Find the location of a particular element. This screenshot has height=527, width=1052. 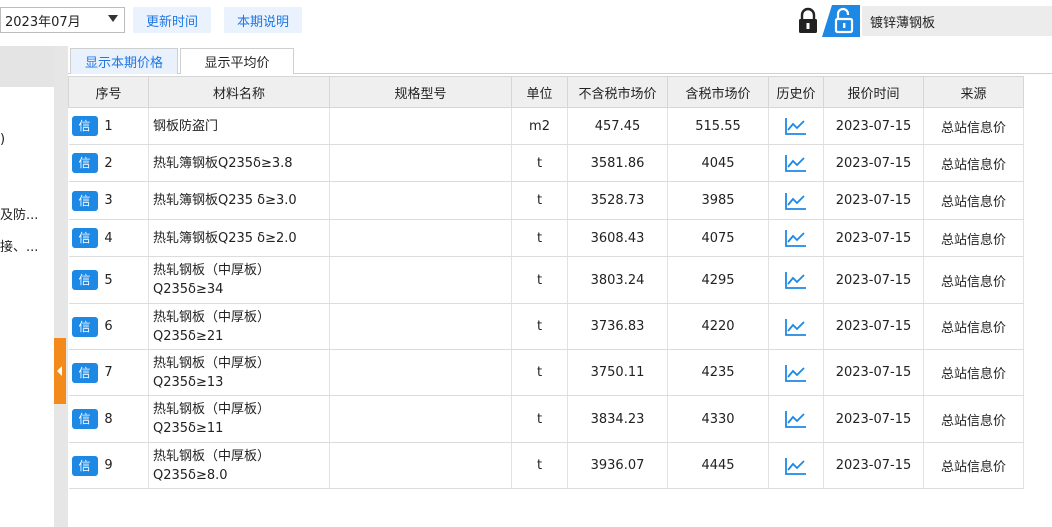

row-number: 5 is located at coordinates (108, 280).